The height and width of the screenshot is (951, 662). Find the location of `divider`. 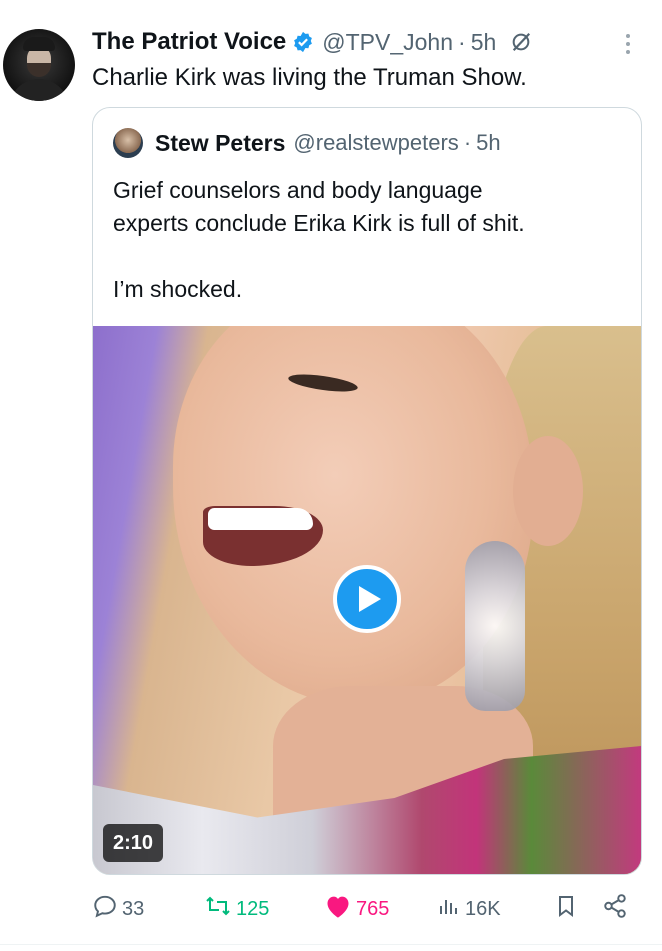

divider is located at coordinates (331, 944).